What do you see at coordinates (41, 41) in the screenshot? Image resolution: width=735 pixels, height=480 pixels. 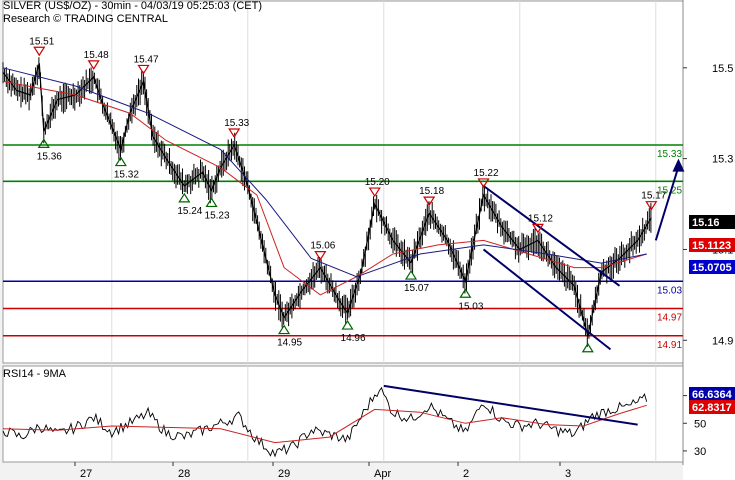 I see `swing-high-label: 15.51` at bounding box center [41, 41].